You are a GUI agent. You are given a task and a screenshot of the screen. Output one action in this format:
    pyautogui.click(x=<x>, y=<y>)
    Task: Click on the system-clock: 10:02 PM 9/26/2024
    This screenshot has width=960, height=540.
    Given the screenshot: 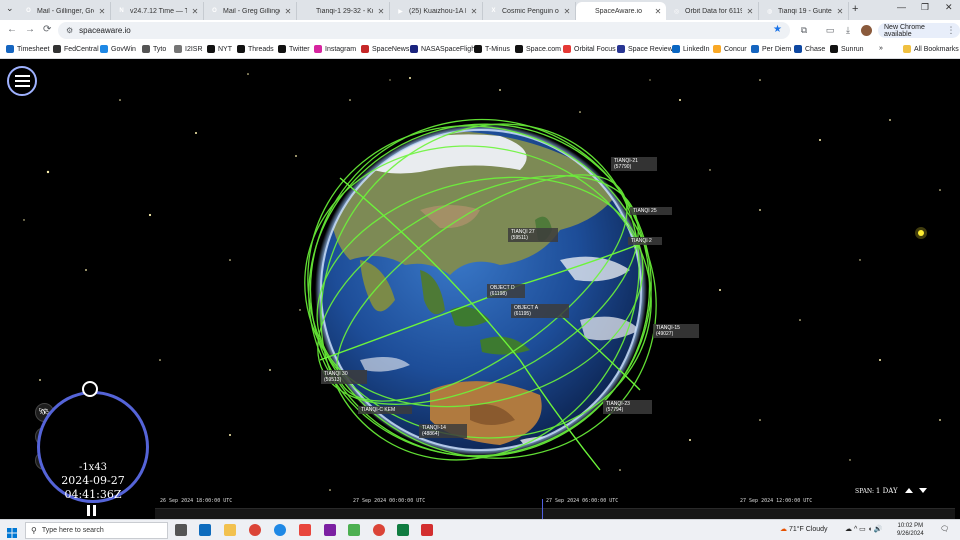 What is the action you would take?
    pyautogui.click(x=910, y=530)
    